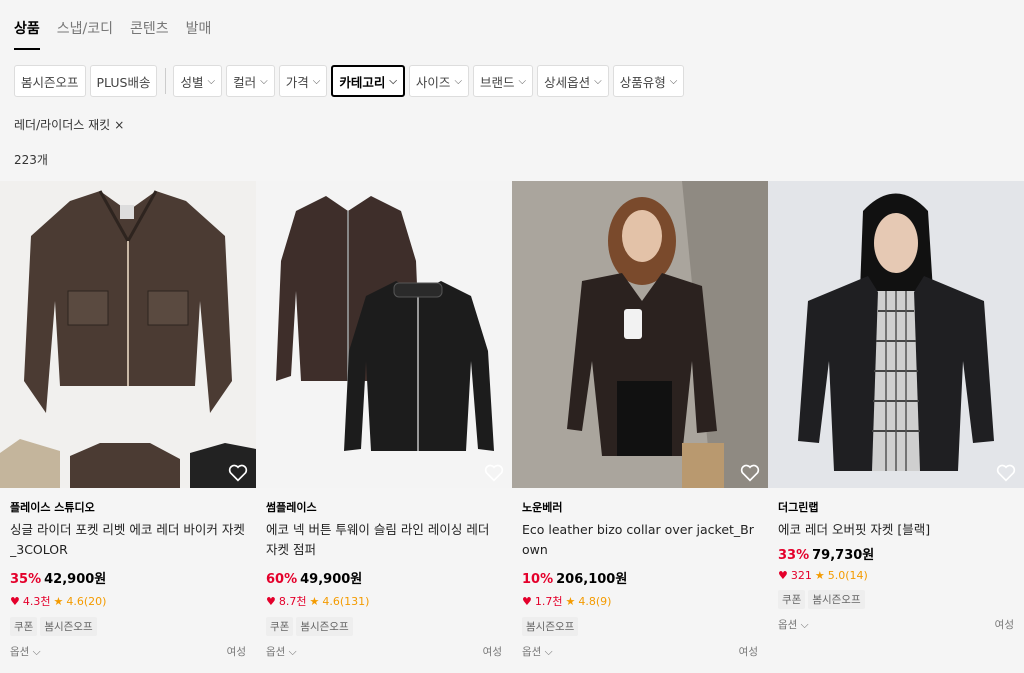 This screenshot has width=1024, height=673. I want to click on brand-name: 노운베러, so click(640, 507).